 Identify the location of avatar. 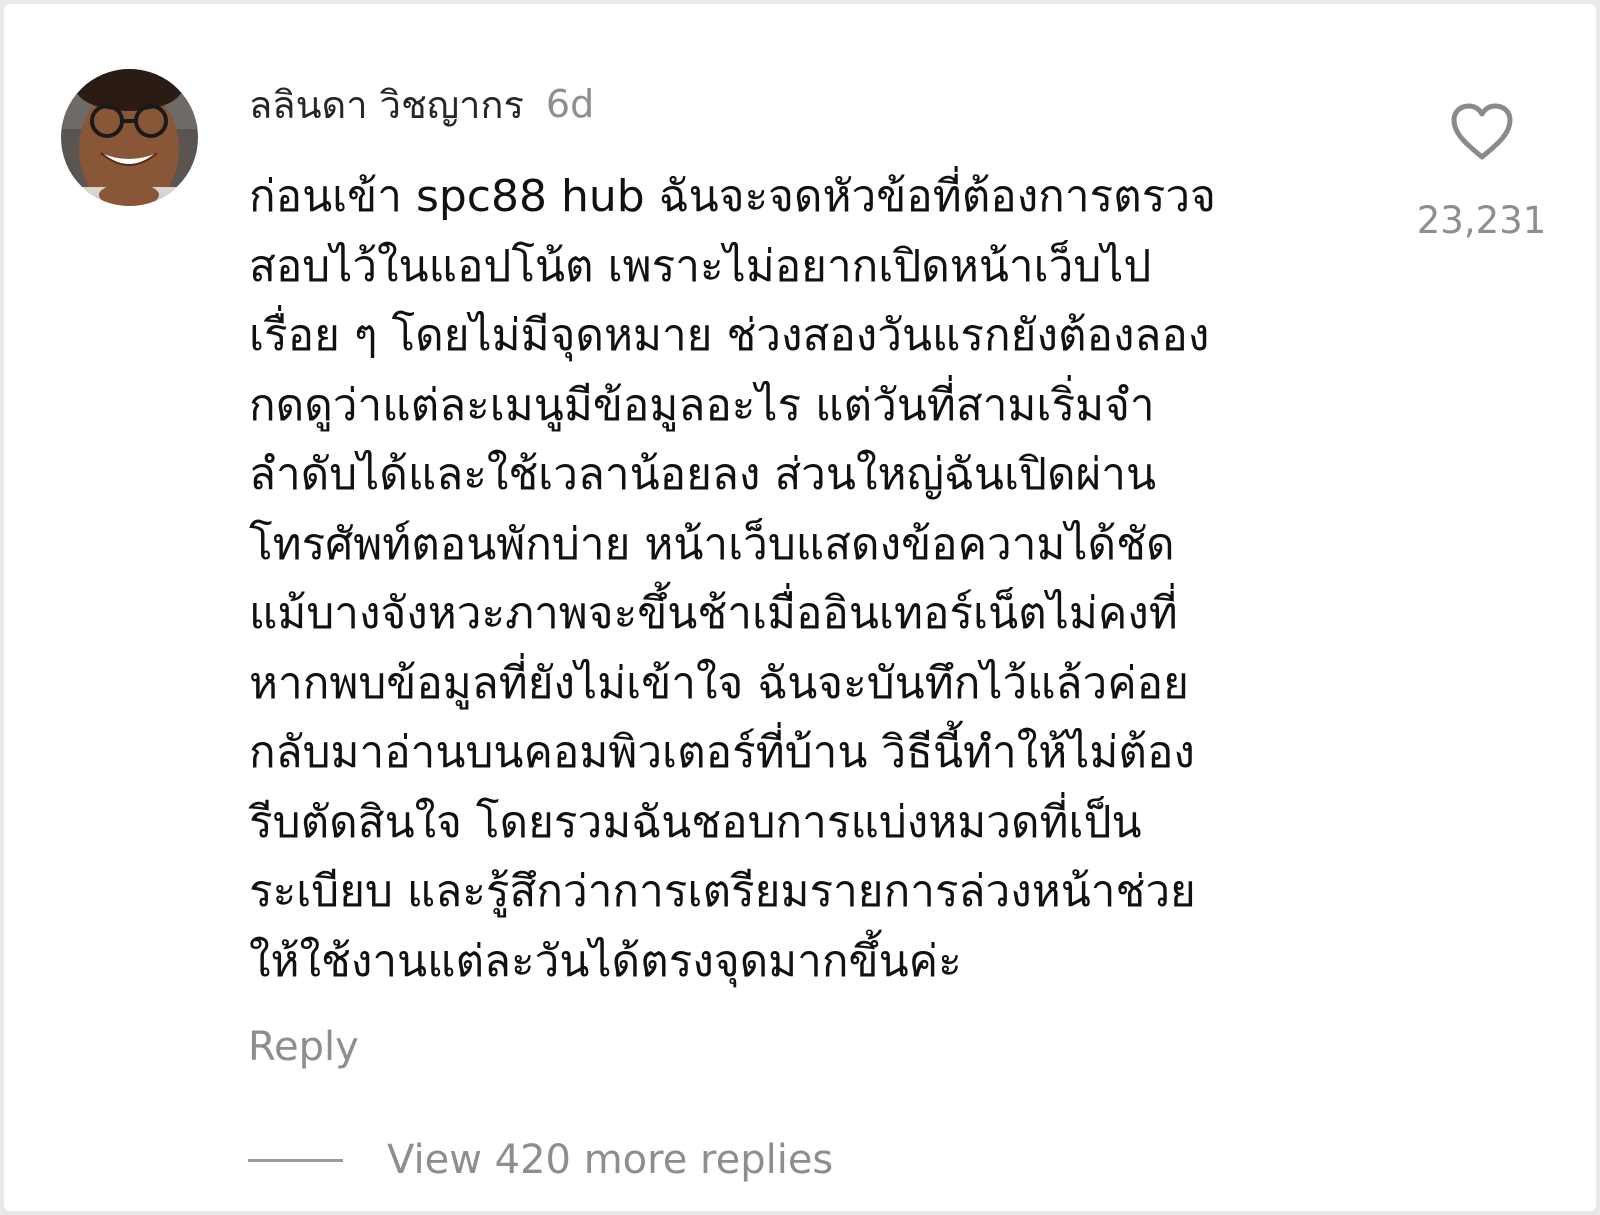
(129, 137).